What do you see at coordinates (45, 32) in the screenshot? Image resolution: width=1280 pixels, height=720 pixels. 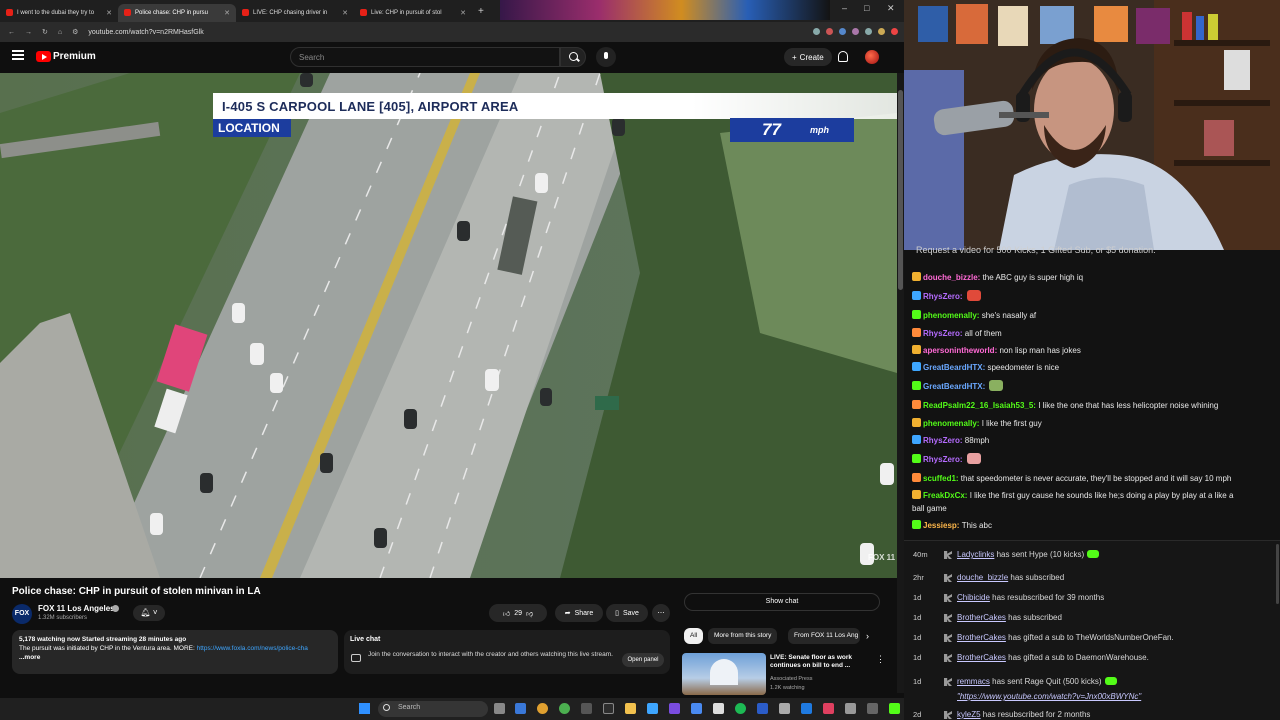 I see `reload-icon: ↻` at bounding box center [45, 32].